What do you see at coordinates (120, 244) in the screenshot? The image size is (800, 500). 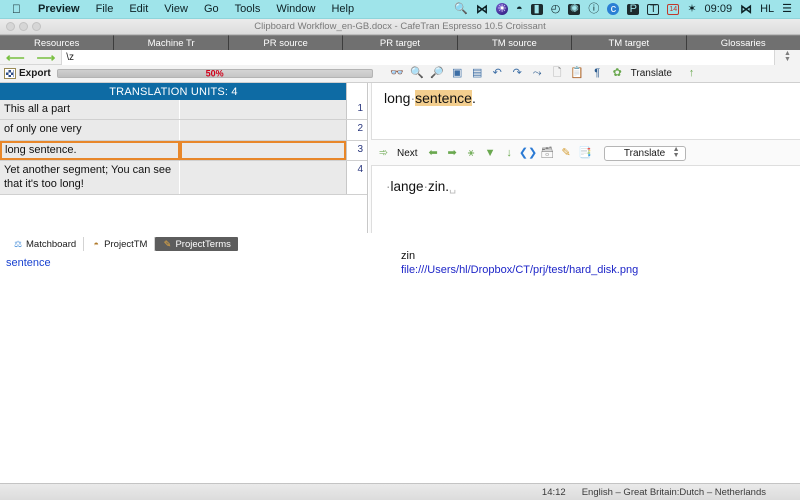 I see `tab-project-tm: ◓ ProjectTM` at bounding box center [120, 244].